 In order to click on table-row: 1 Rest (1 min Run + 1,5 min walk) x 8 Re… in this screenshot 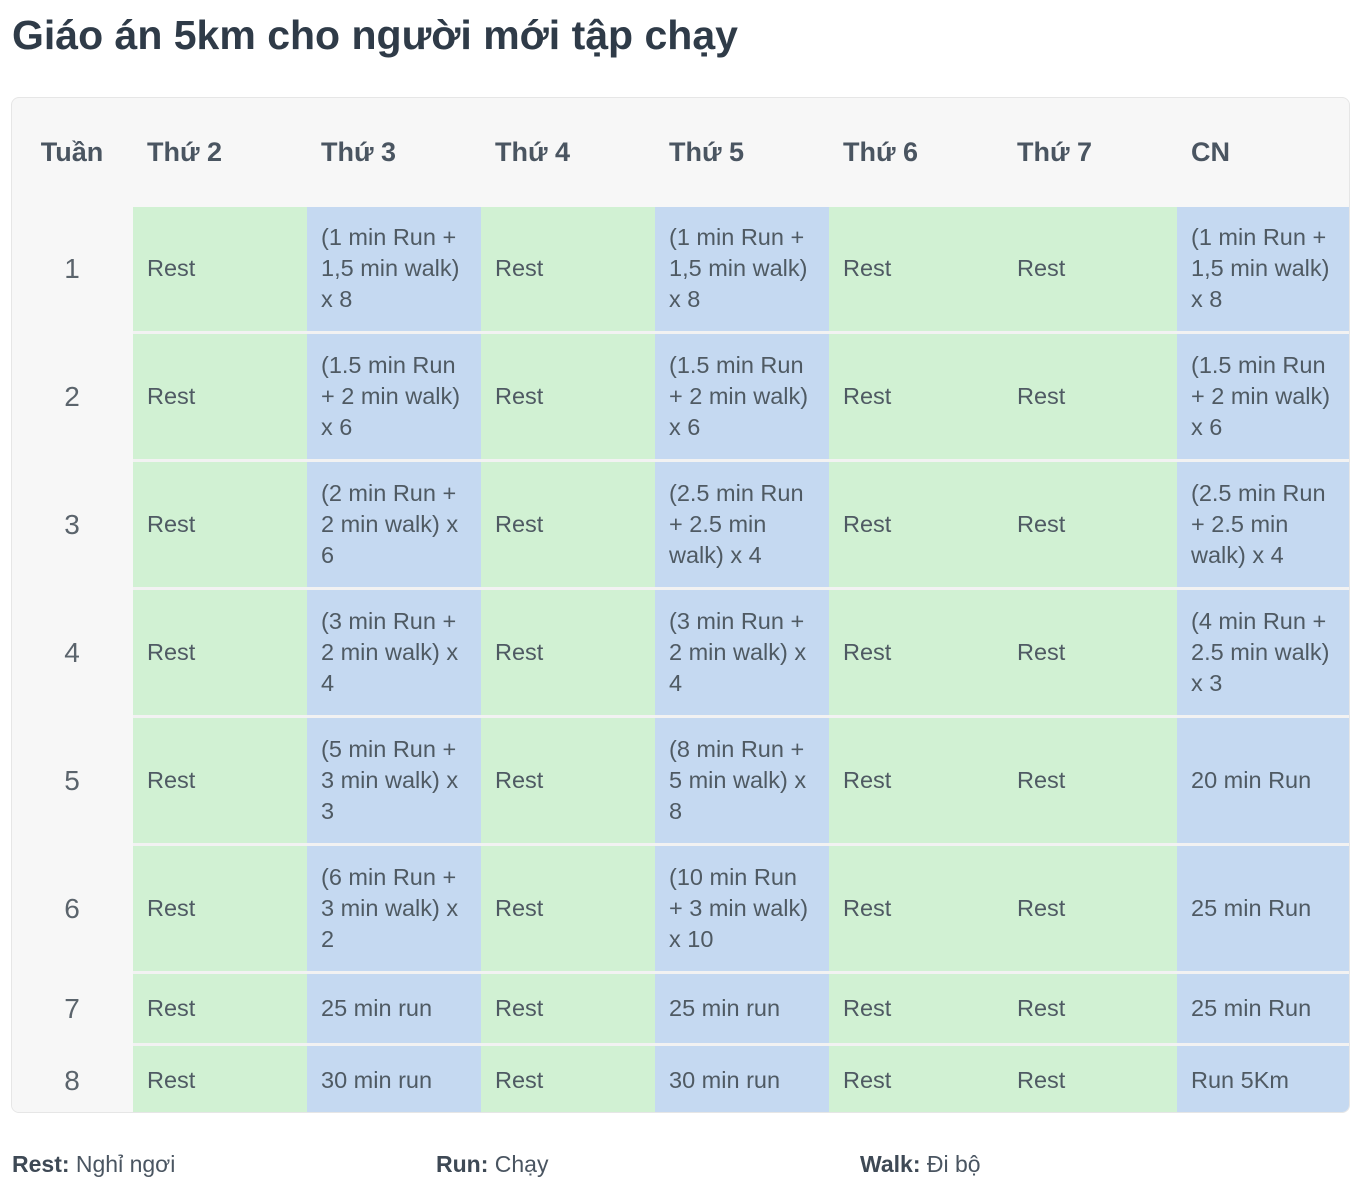, I will do `click(680, 269)`.